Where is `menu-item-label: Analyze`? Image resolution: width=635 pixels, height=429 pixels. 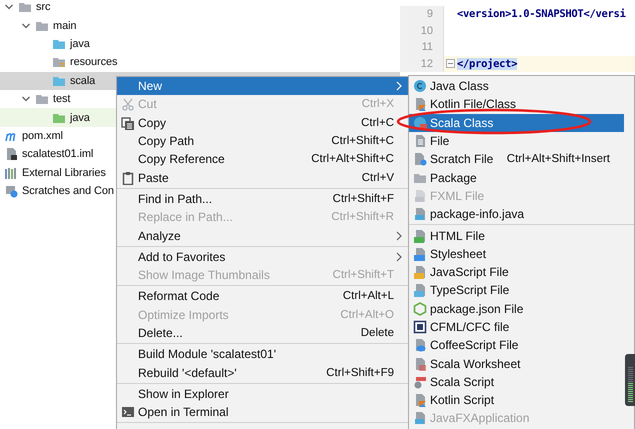
menu-item-label: Analyze is located at coordinates (160, 235).